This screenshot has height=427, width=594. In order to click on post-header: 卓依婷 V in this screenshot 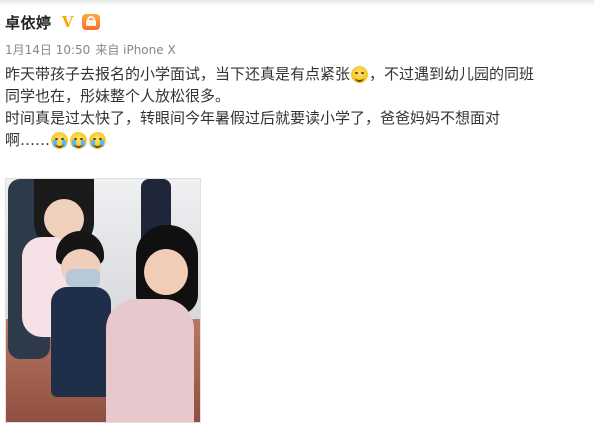, I will do `click(52, 22)`.